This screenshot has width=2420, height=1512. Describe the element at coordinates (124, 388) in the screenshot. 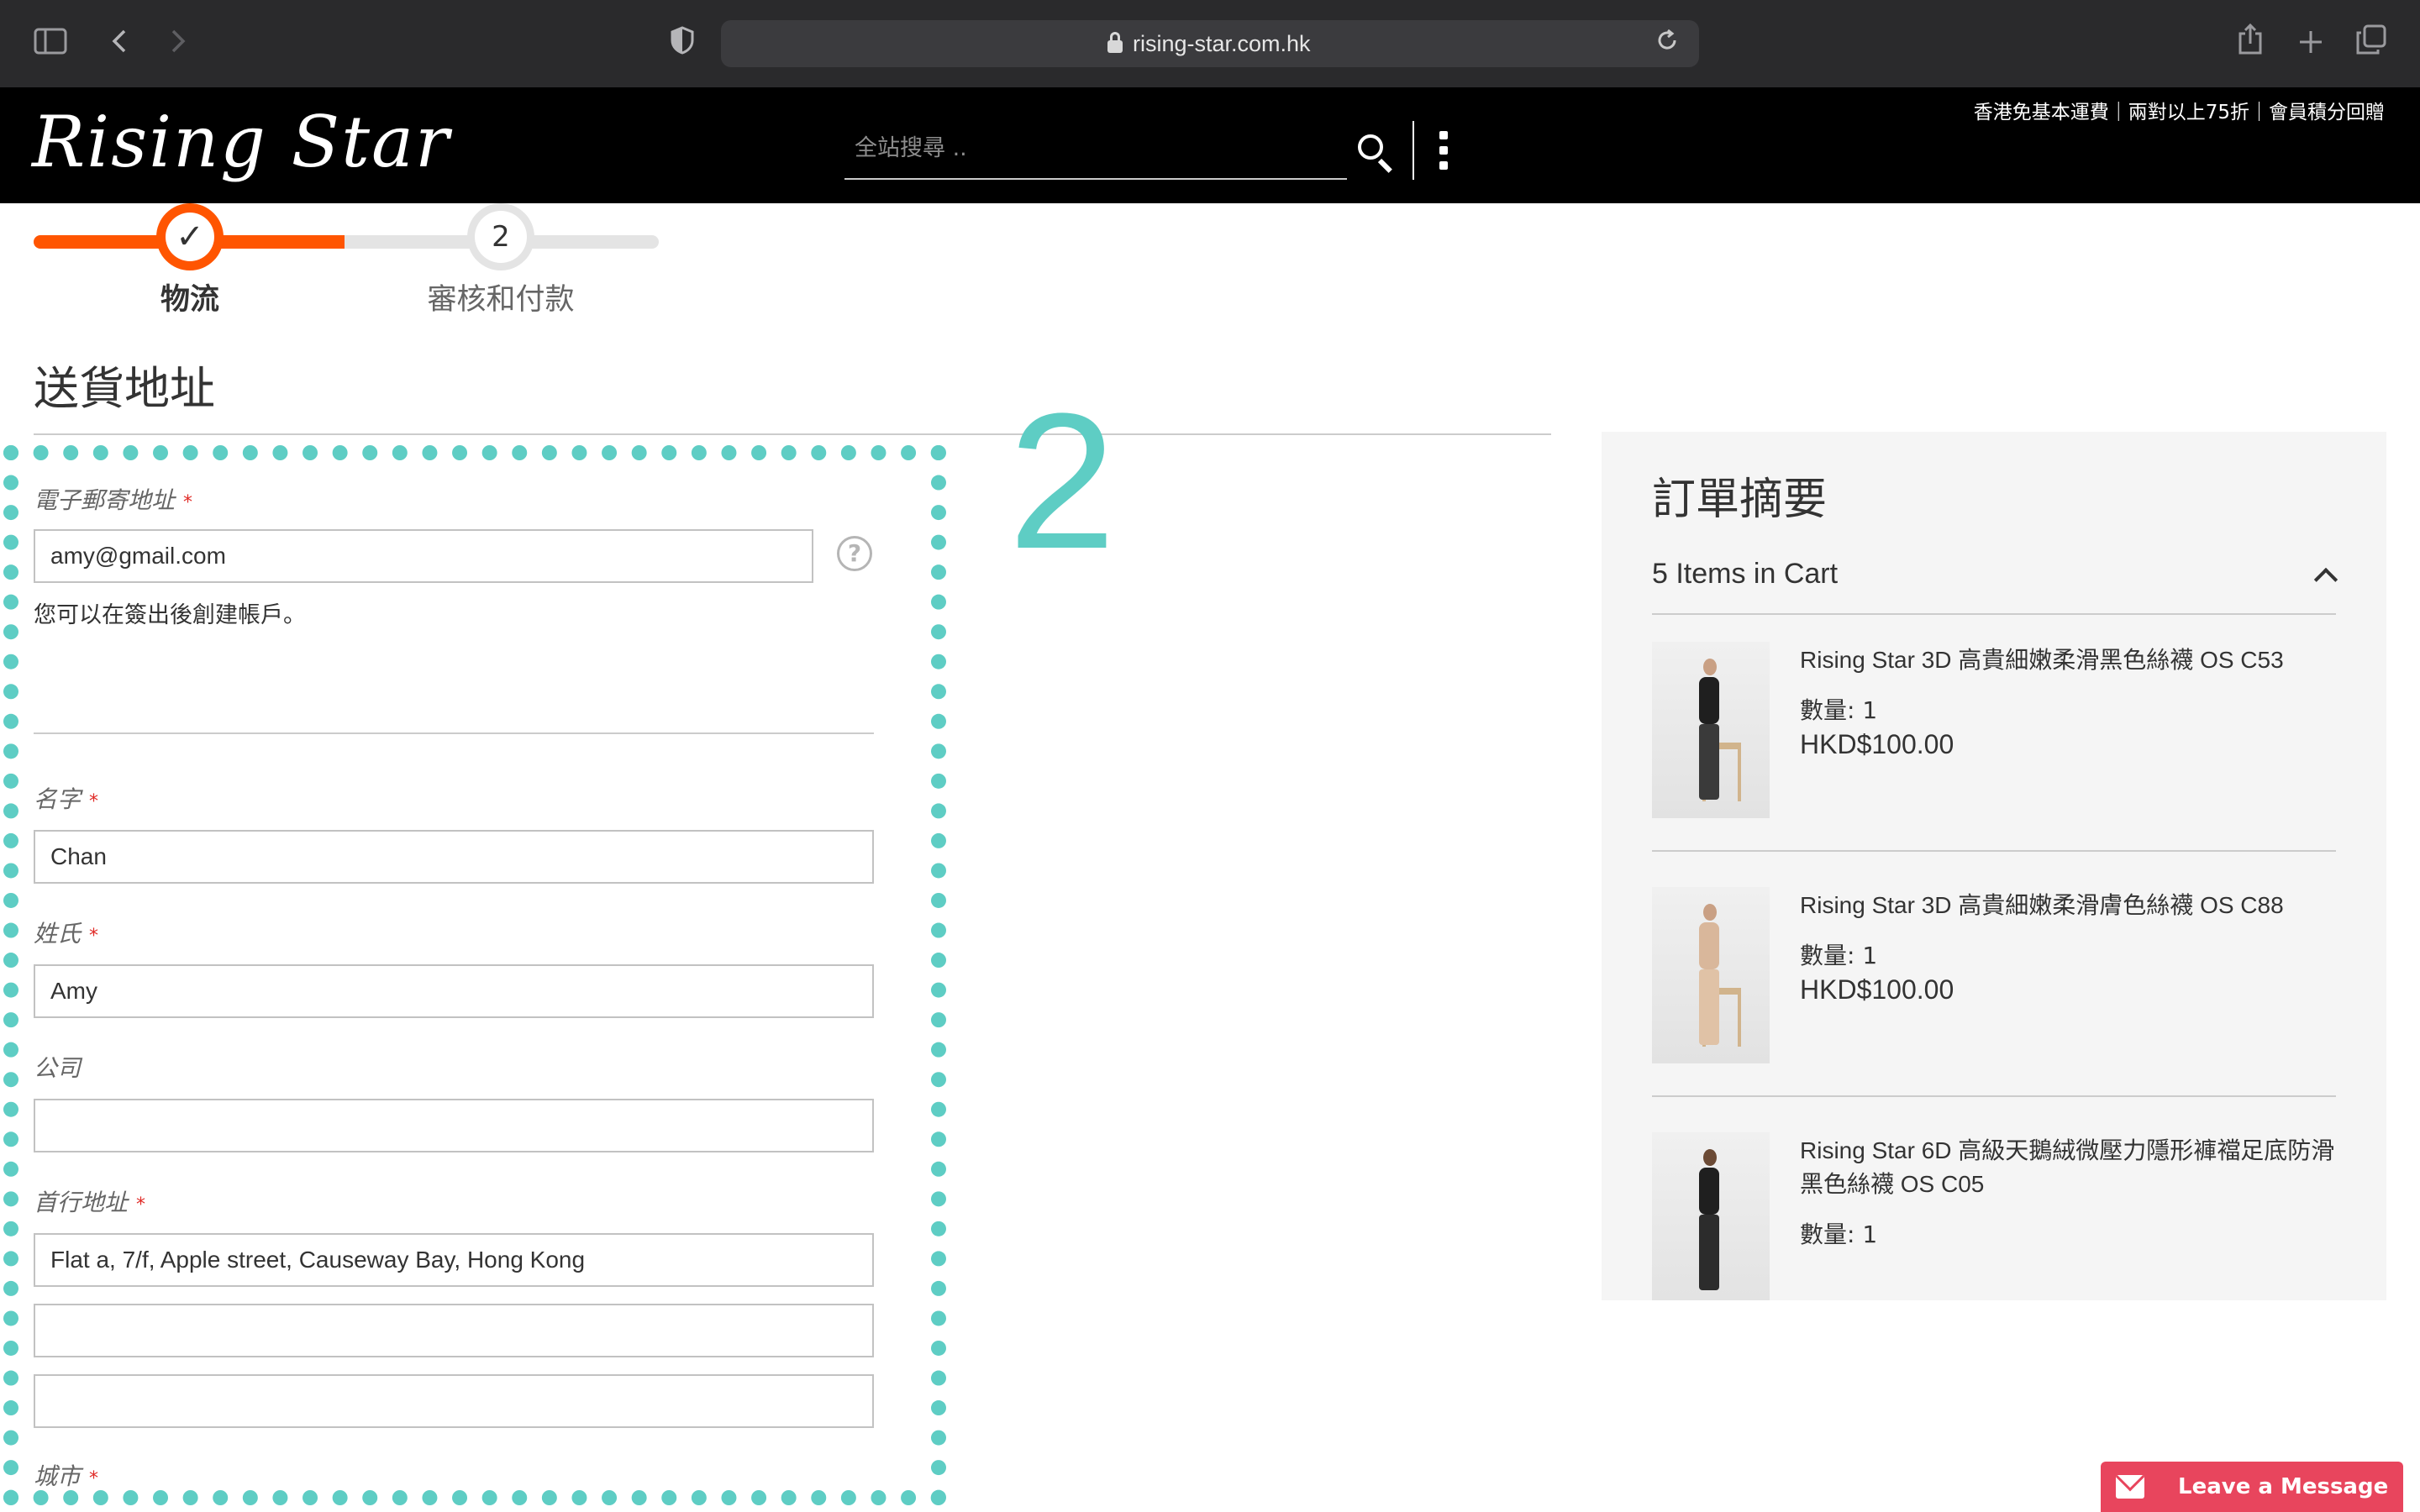

I see `page-title: 送貨地址` at that location.